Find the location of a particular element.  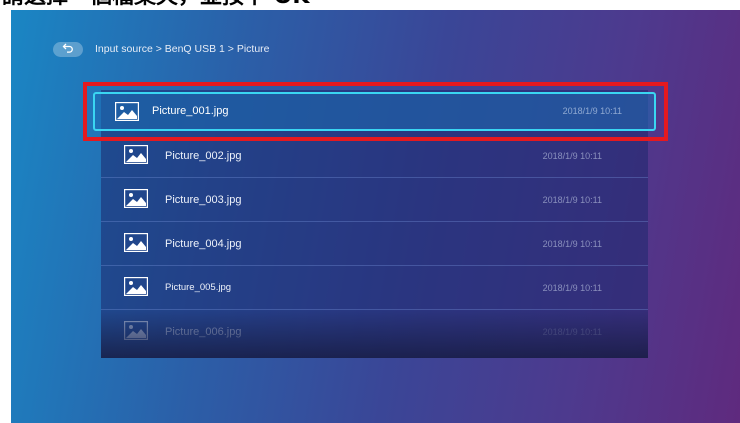

back-button is located at coordinates (68, 49).